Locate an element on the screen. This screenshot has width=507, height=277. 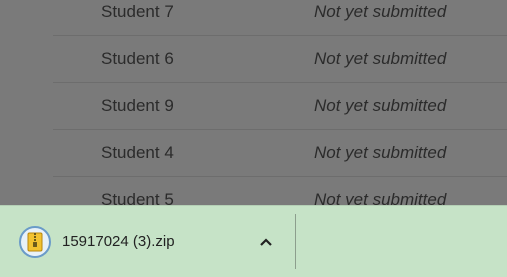
download-item: 15917024 (3).zip is located at coordinates (147, 241).